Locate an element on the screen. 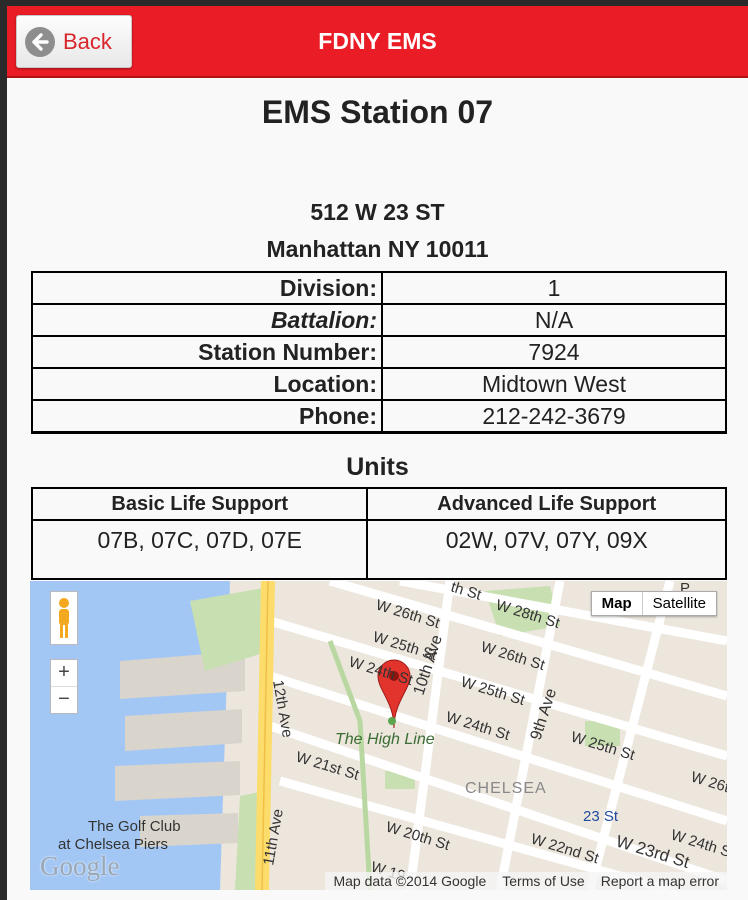 Image resolution: width=748 pixels, height=900 pixels. table-row: 07B, 07C, 07D, 07E 02W, 07V, 07Y, 09X is located at coordinates (378, 549).